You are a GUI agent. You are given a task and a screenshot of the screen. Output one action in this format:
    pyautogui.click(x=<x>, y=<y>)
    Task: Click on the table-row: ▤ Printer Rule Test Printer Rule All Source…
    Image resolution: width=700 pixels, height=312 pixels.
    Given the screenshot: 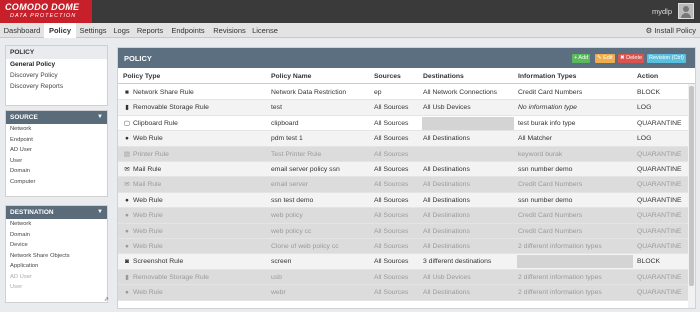 What is the action you would take?
    pyautogui.click(x=403, y=154)
    